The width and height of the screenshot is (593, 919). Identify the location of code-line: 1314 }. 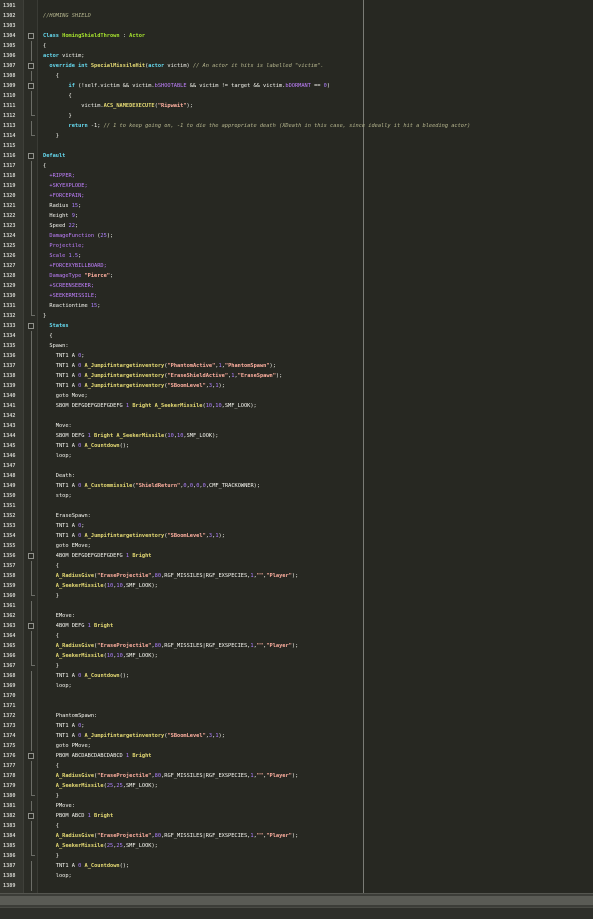
(296, 136).